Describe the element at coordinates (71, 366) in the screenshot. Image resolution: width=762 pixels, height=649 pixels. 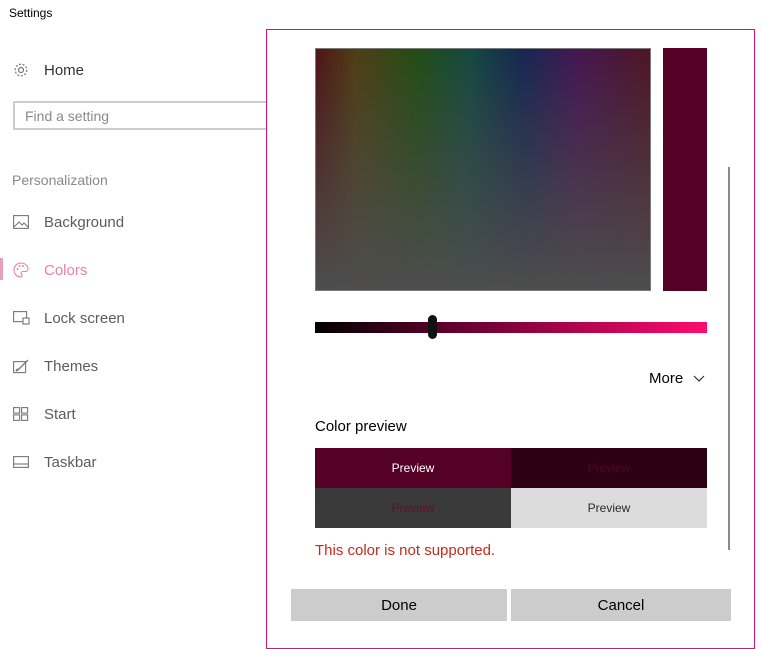
I see `sidebar-item-label: Themes` at that location.